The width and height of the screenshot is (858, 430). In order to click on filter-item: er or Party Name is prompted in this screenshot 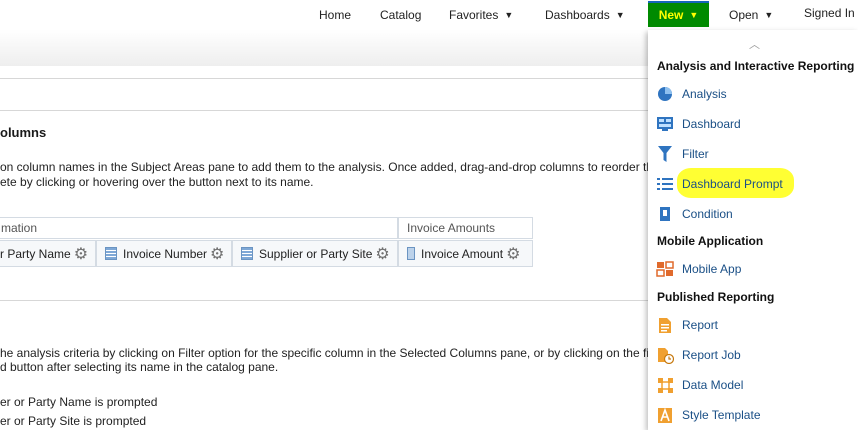, I will do `click(78, 402)`.